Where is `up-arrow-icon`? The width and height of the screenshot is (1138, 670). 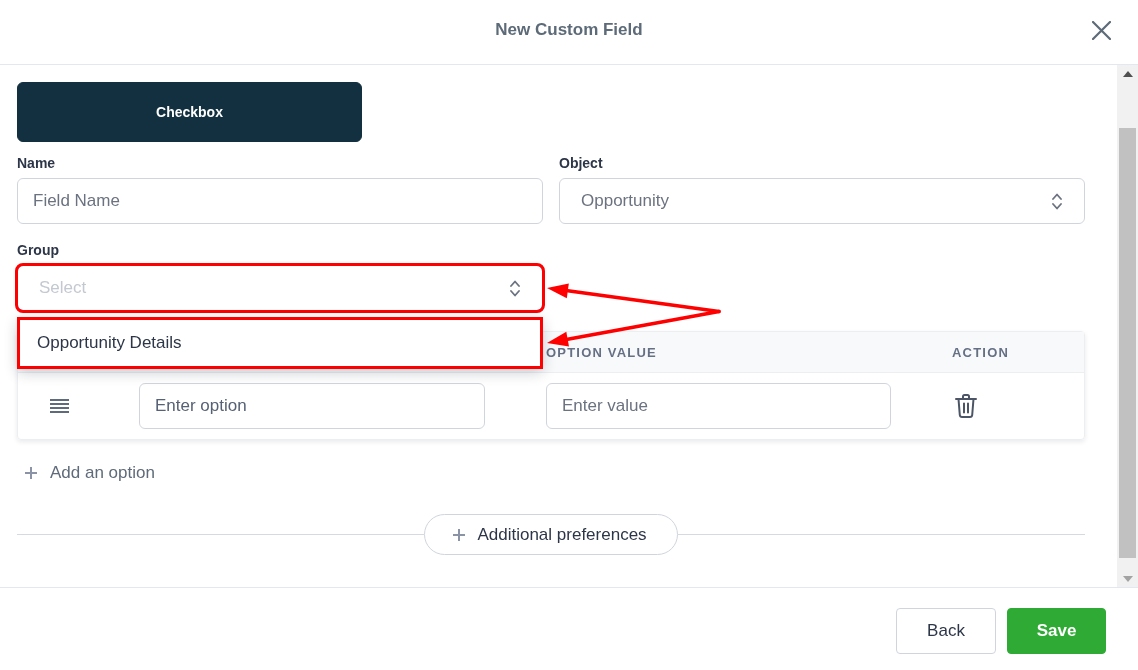
up-arrow-icon is located at coordinates (1127, 73).